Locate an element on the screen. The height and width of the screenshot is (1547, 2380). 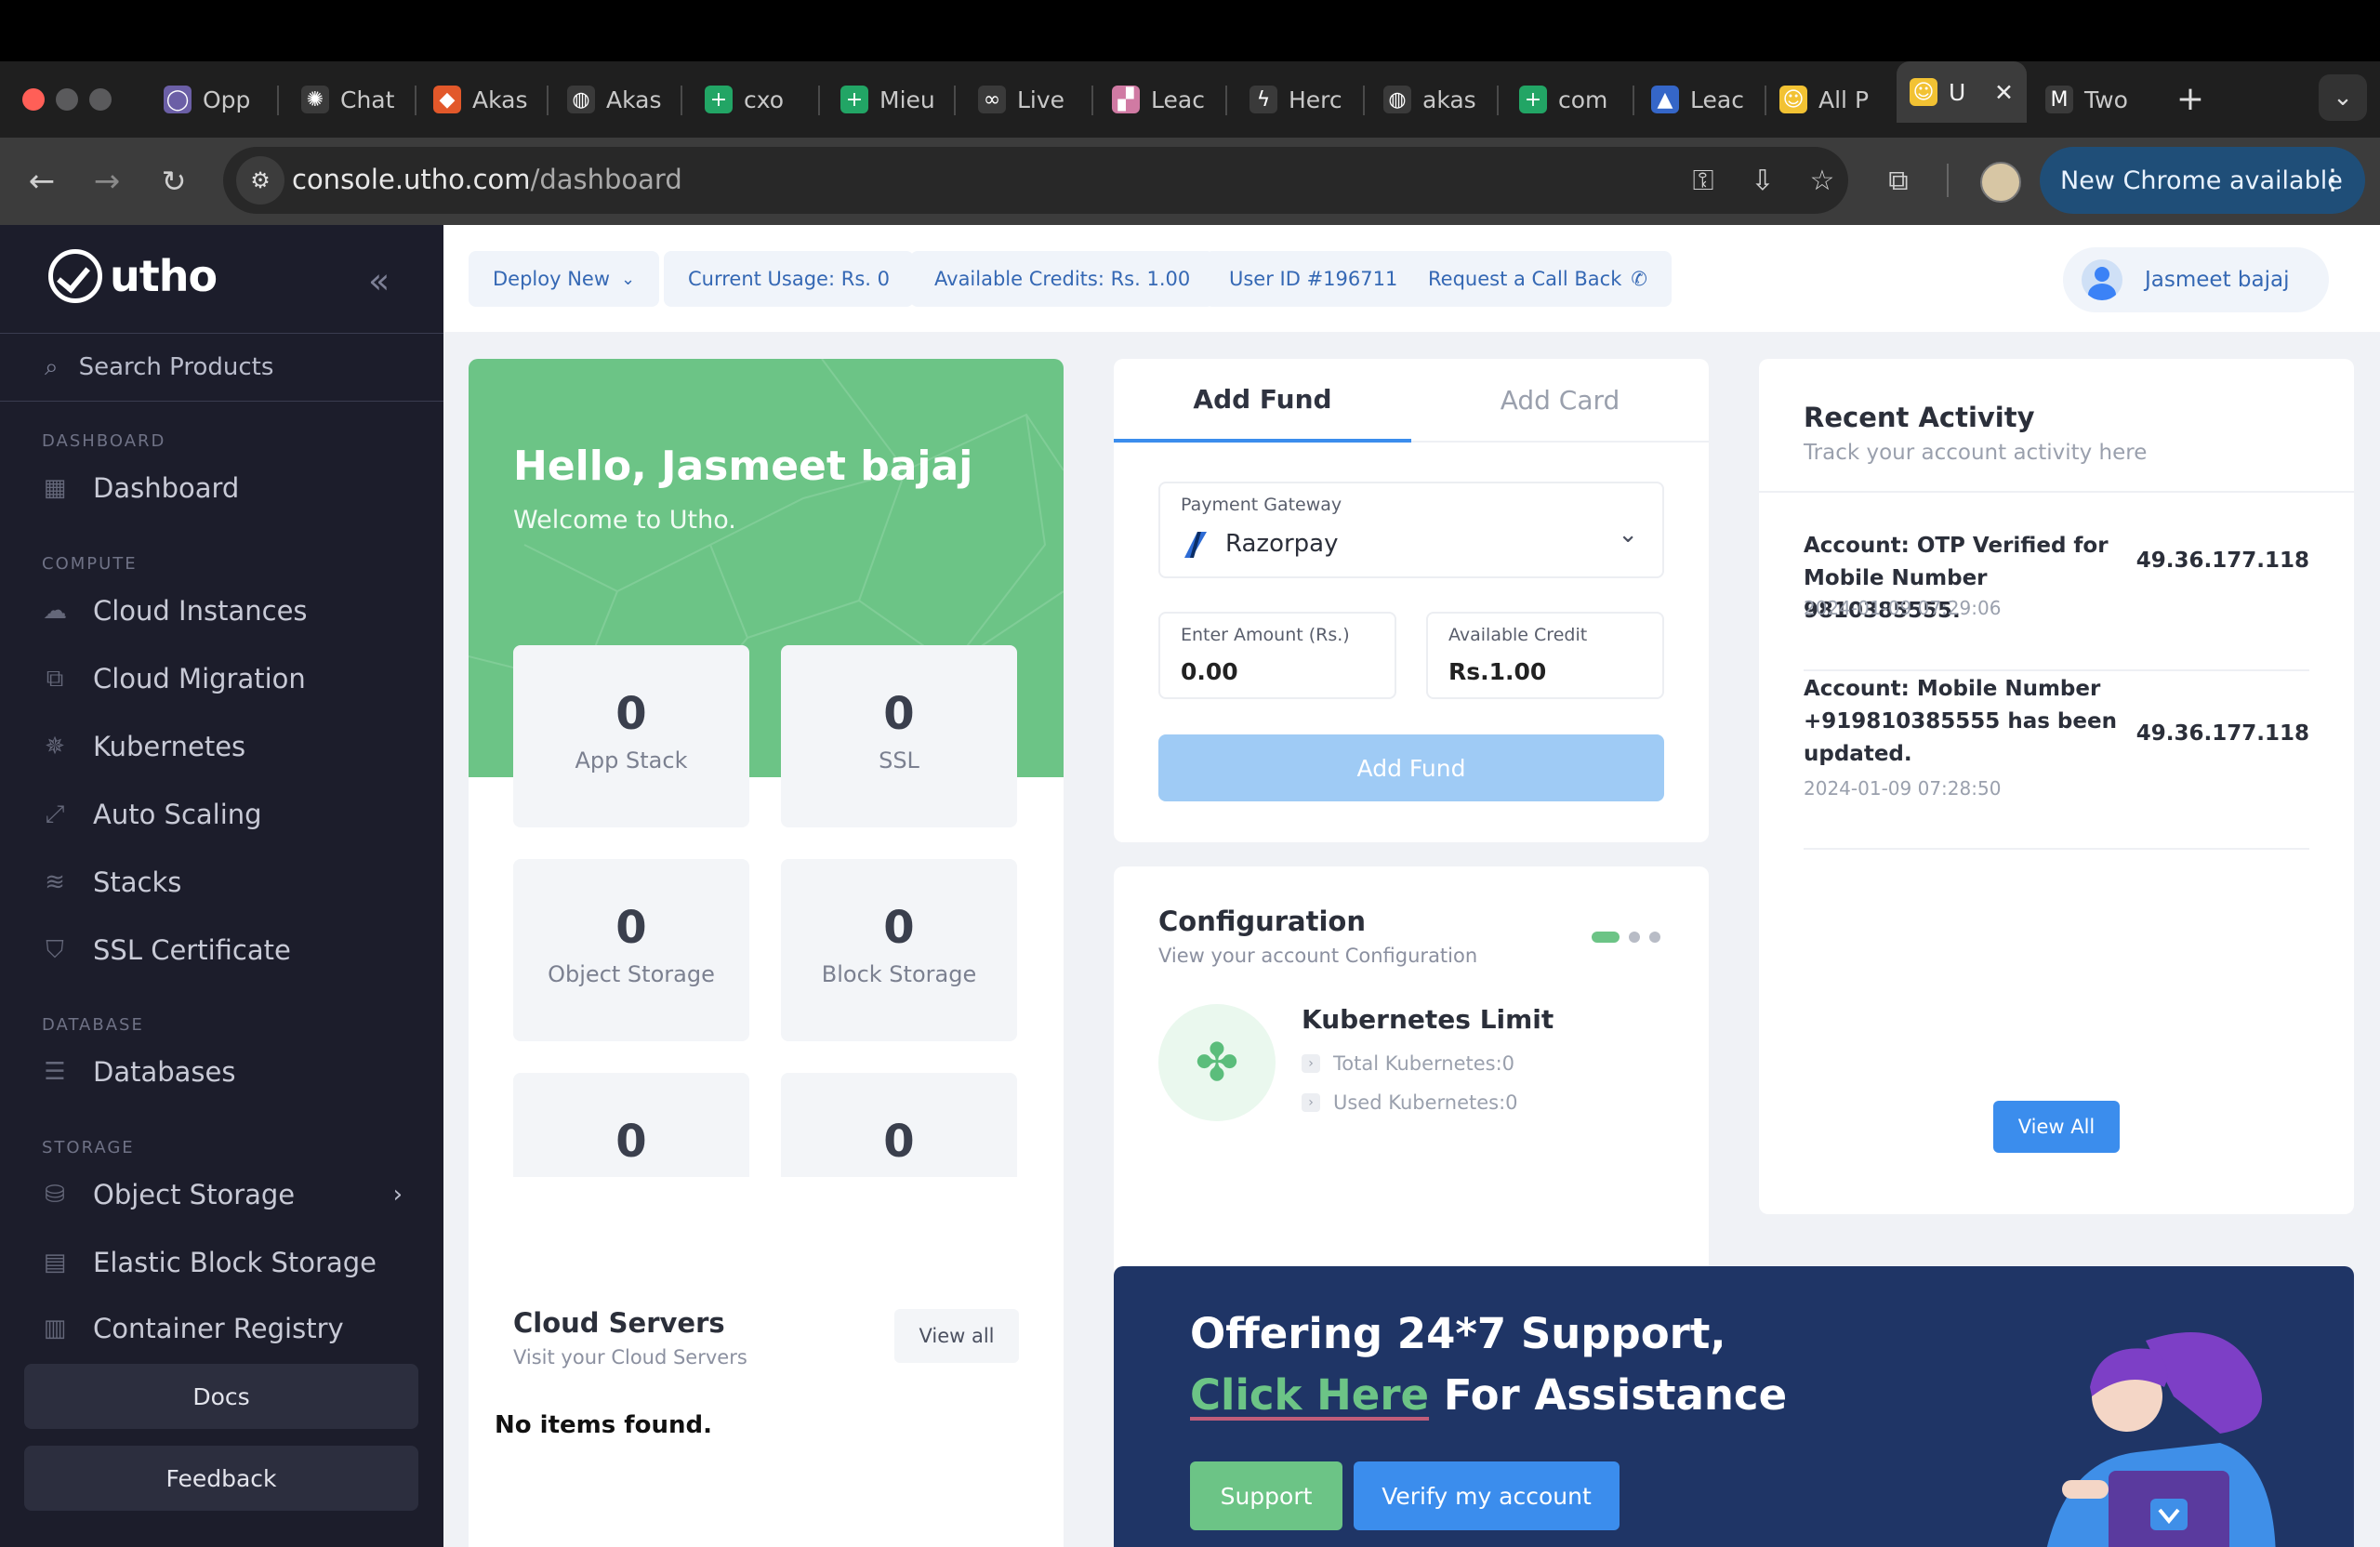
browser-tab: ✺ Chat is located at coordinates (348, 99).